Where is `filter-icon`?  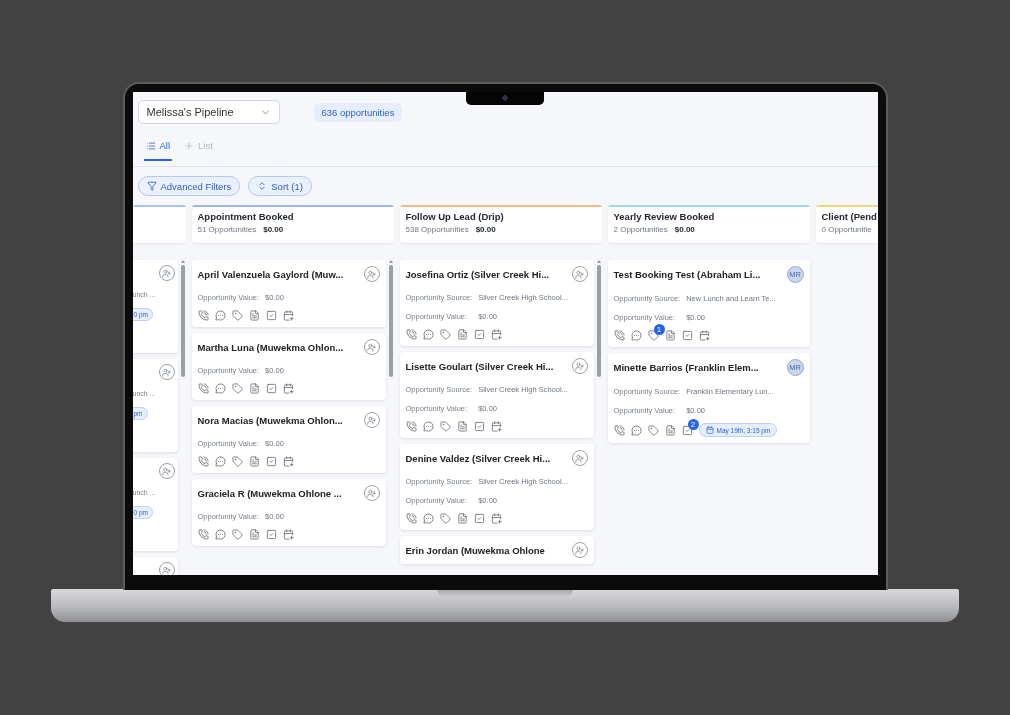 filter-icon is located at coordinates (151, 186).